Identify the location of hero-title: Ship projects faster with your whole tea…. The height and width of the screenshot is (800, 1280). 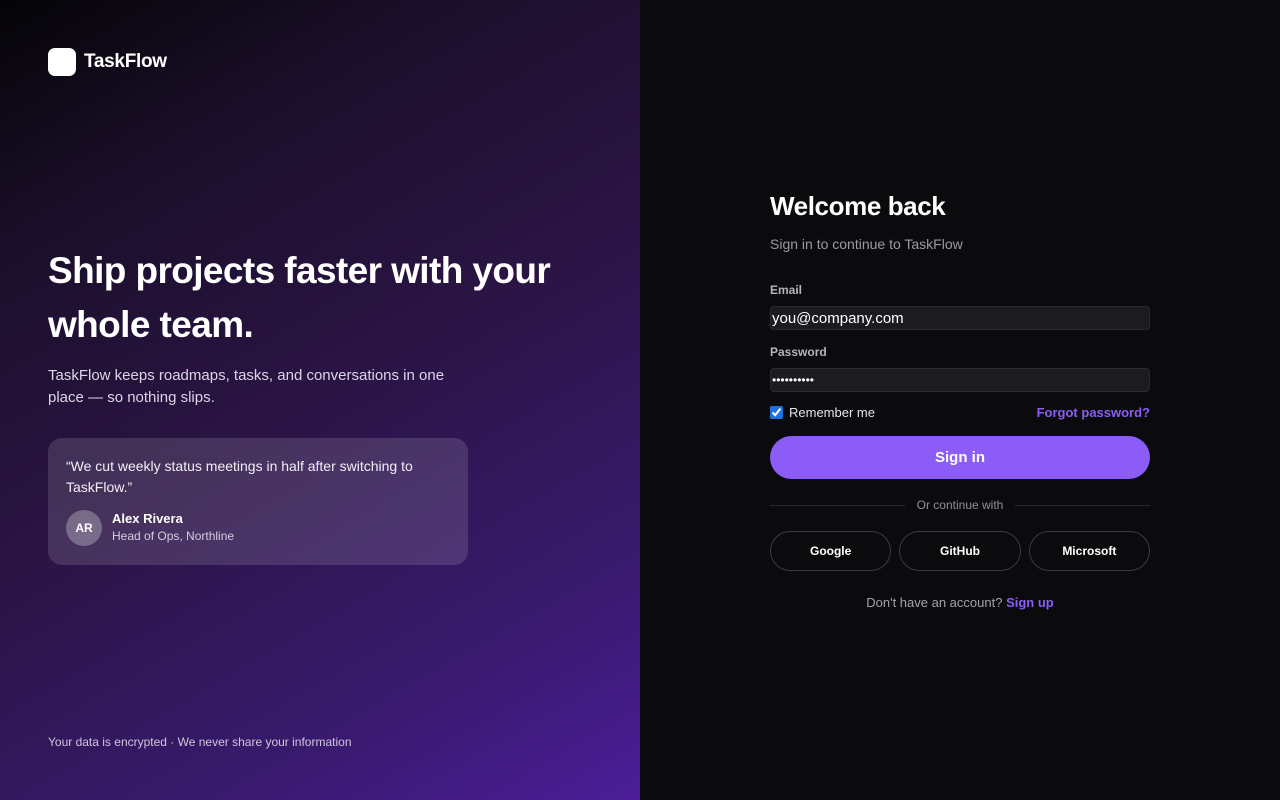
(299, 297).